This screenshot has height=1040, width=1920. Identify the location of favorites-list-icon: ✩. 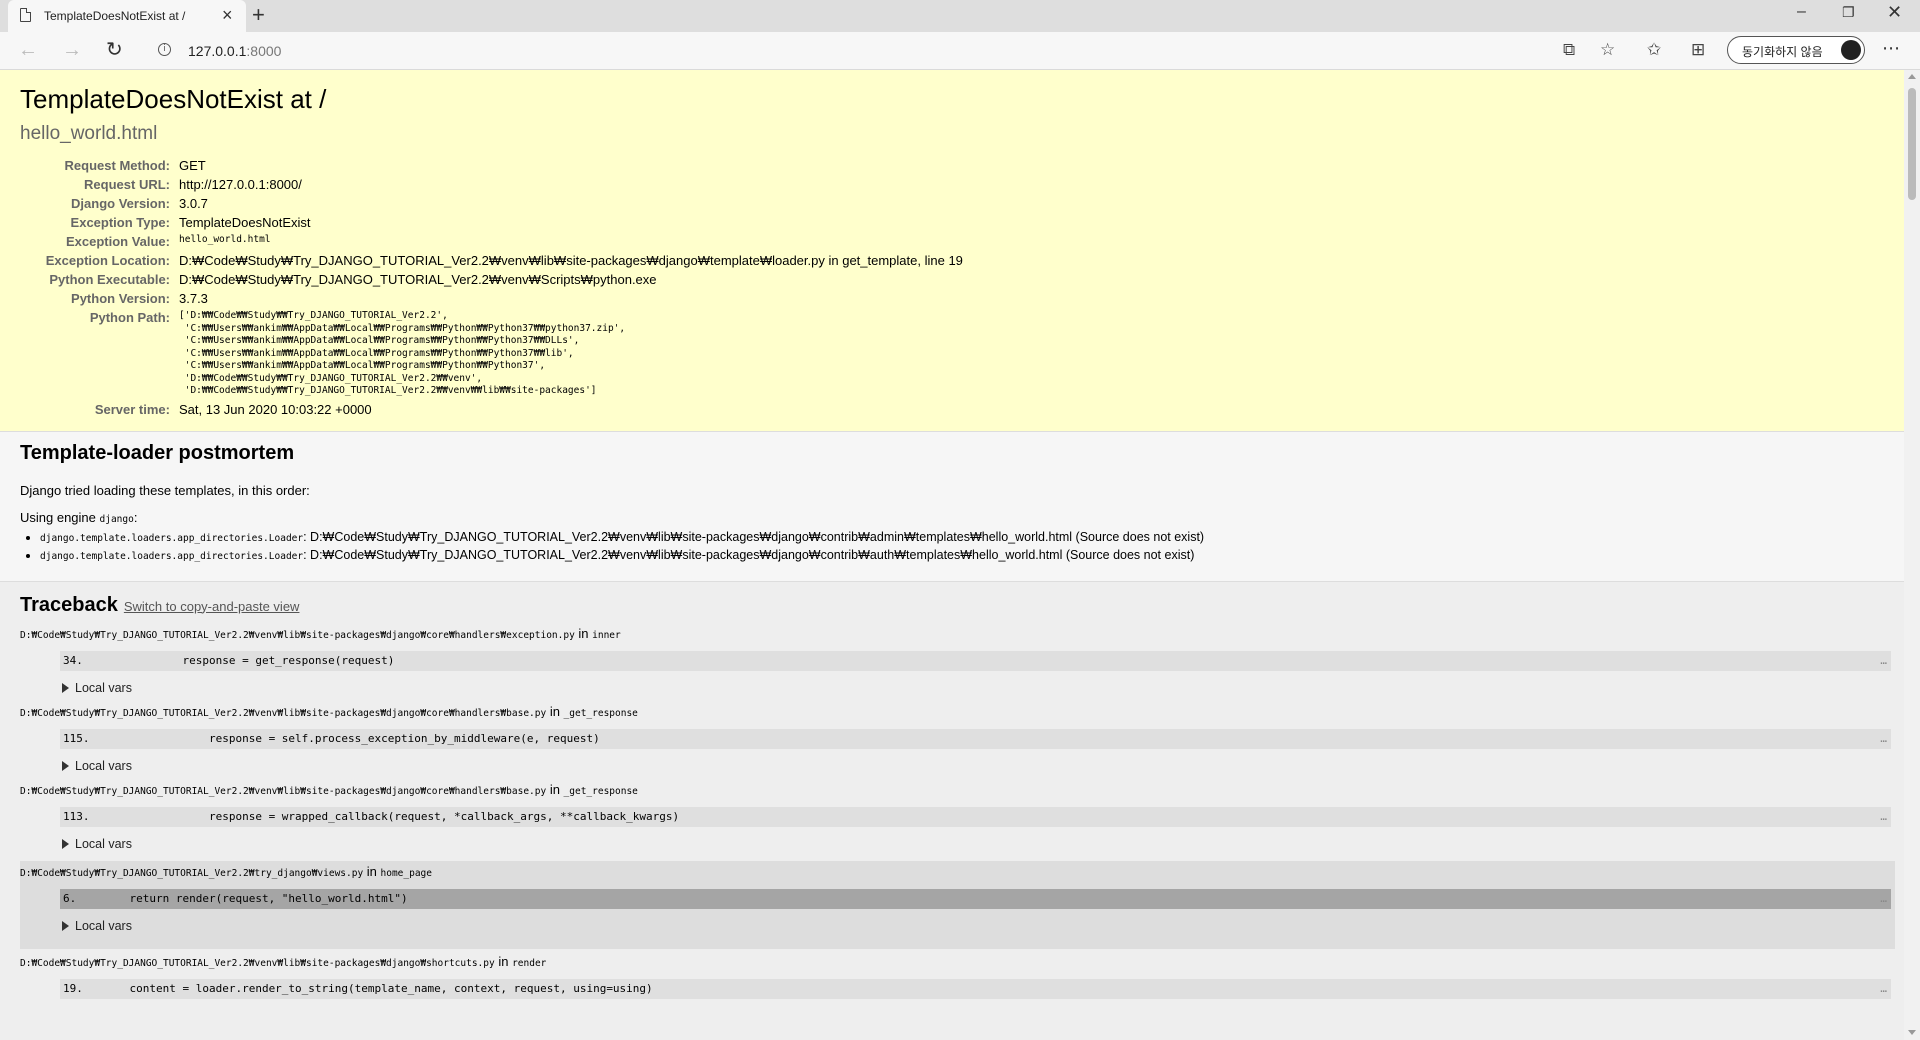
(1654, 50).